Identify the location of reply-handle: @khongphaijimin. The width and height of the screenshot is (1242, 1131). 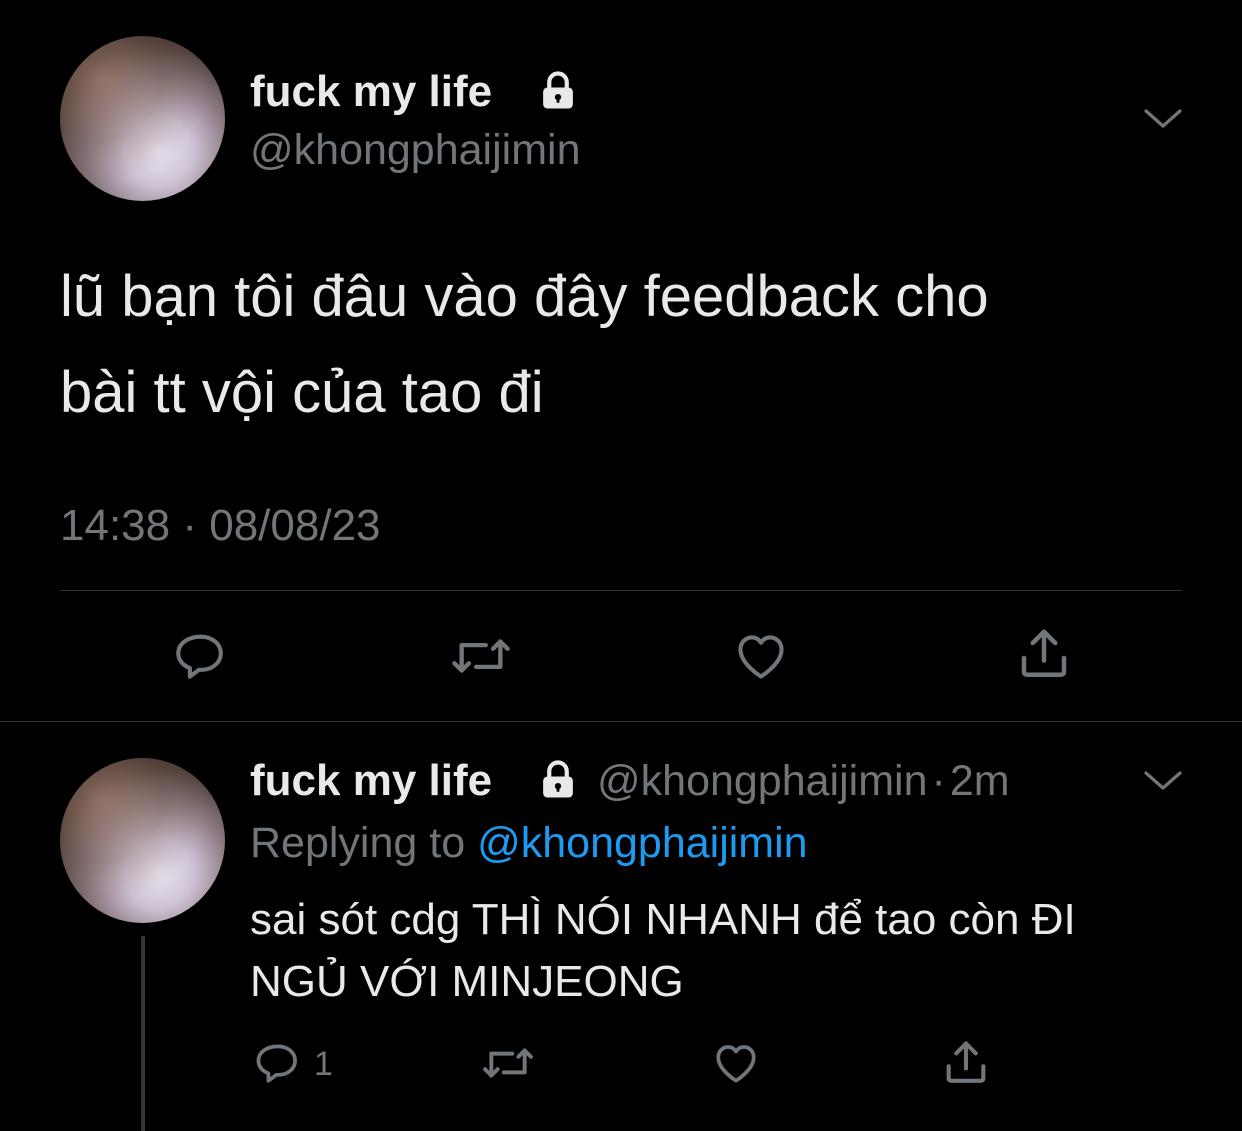
(762, 781).